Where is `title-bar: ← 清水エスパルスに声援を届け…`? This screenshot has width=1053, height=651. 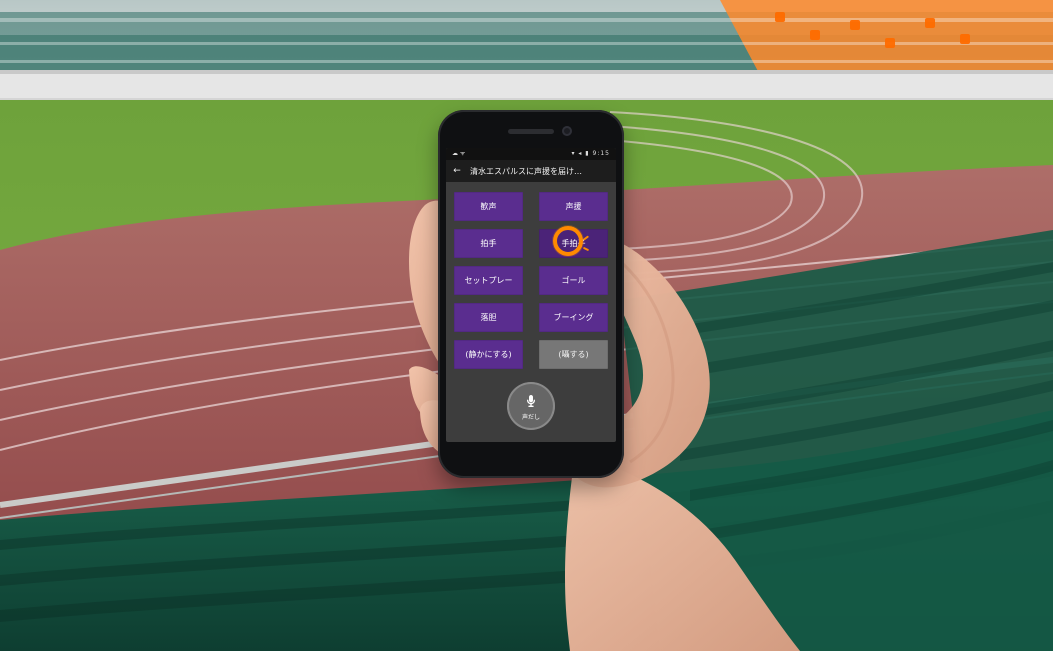
title-bar: ← 清水エスパルスに声援を届け… is located at coordinates (531, 171).